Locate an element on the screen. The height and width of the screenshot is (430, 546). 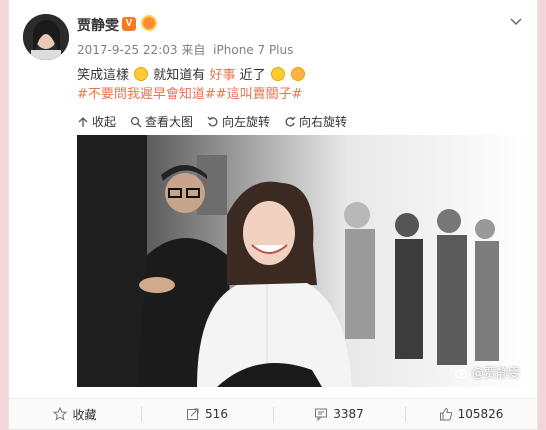
favorite-button: 收藏 is located at coordinates (75, 414).